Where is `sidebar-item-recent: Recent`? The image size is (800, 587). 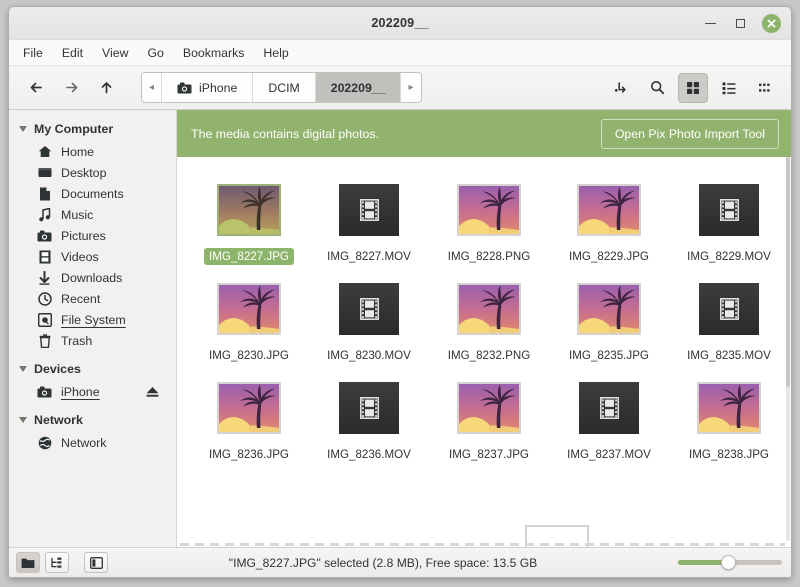 sidebar-item-recent: Recent is located at coordinates (92, 298).